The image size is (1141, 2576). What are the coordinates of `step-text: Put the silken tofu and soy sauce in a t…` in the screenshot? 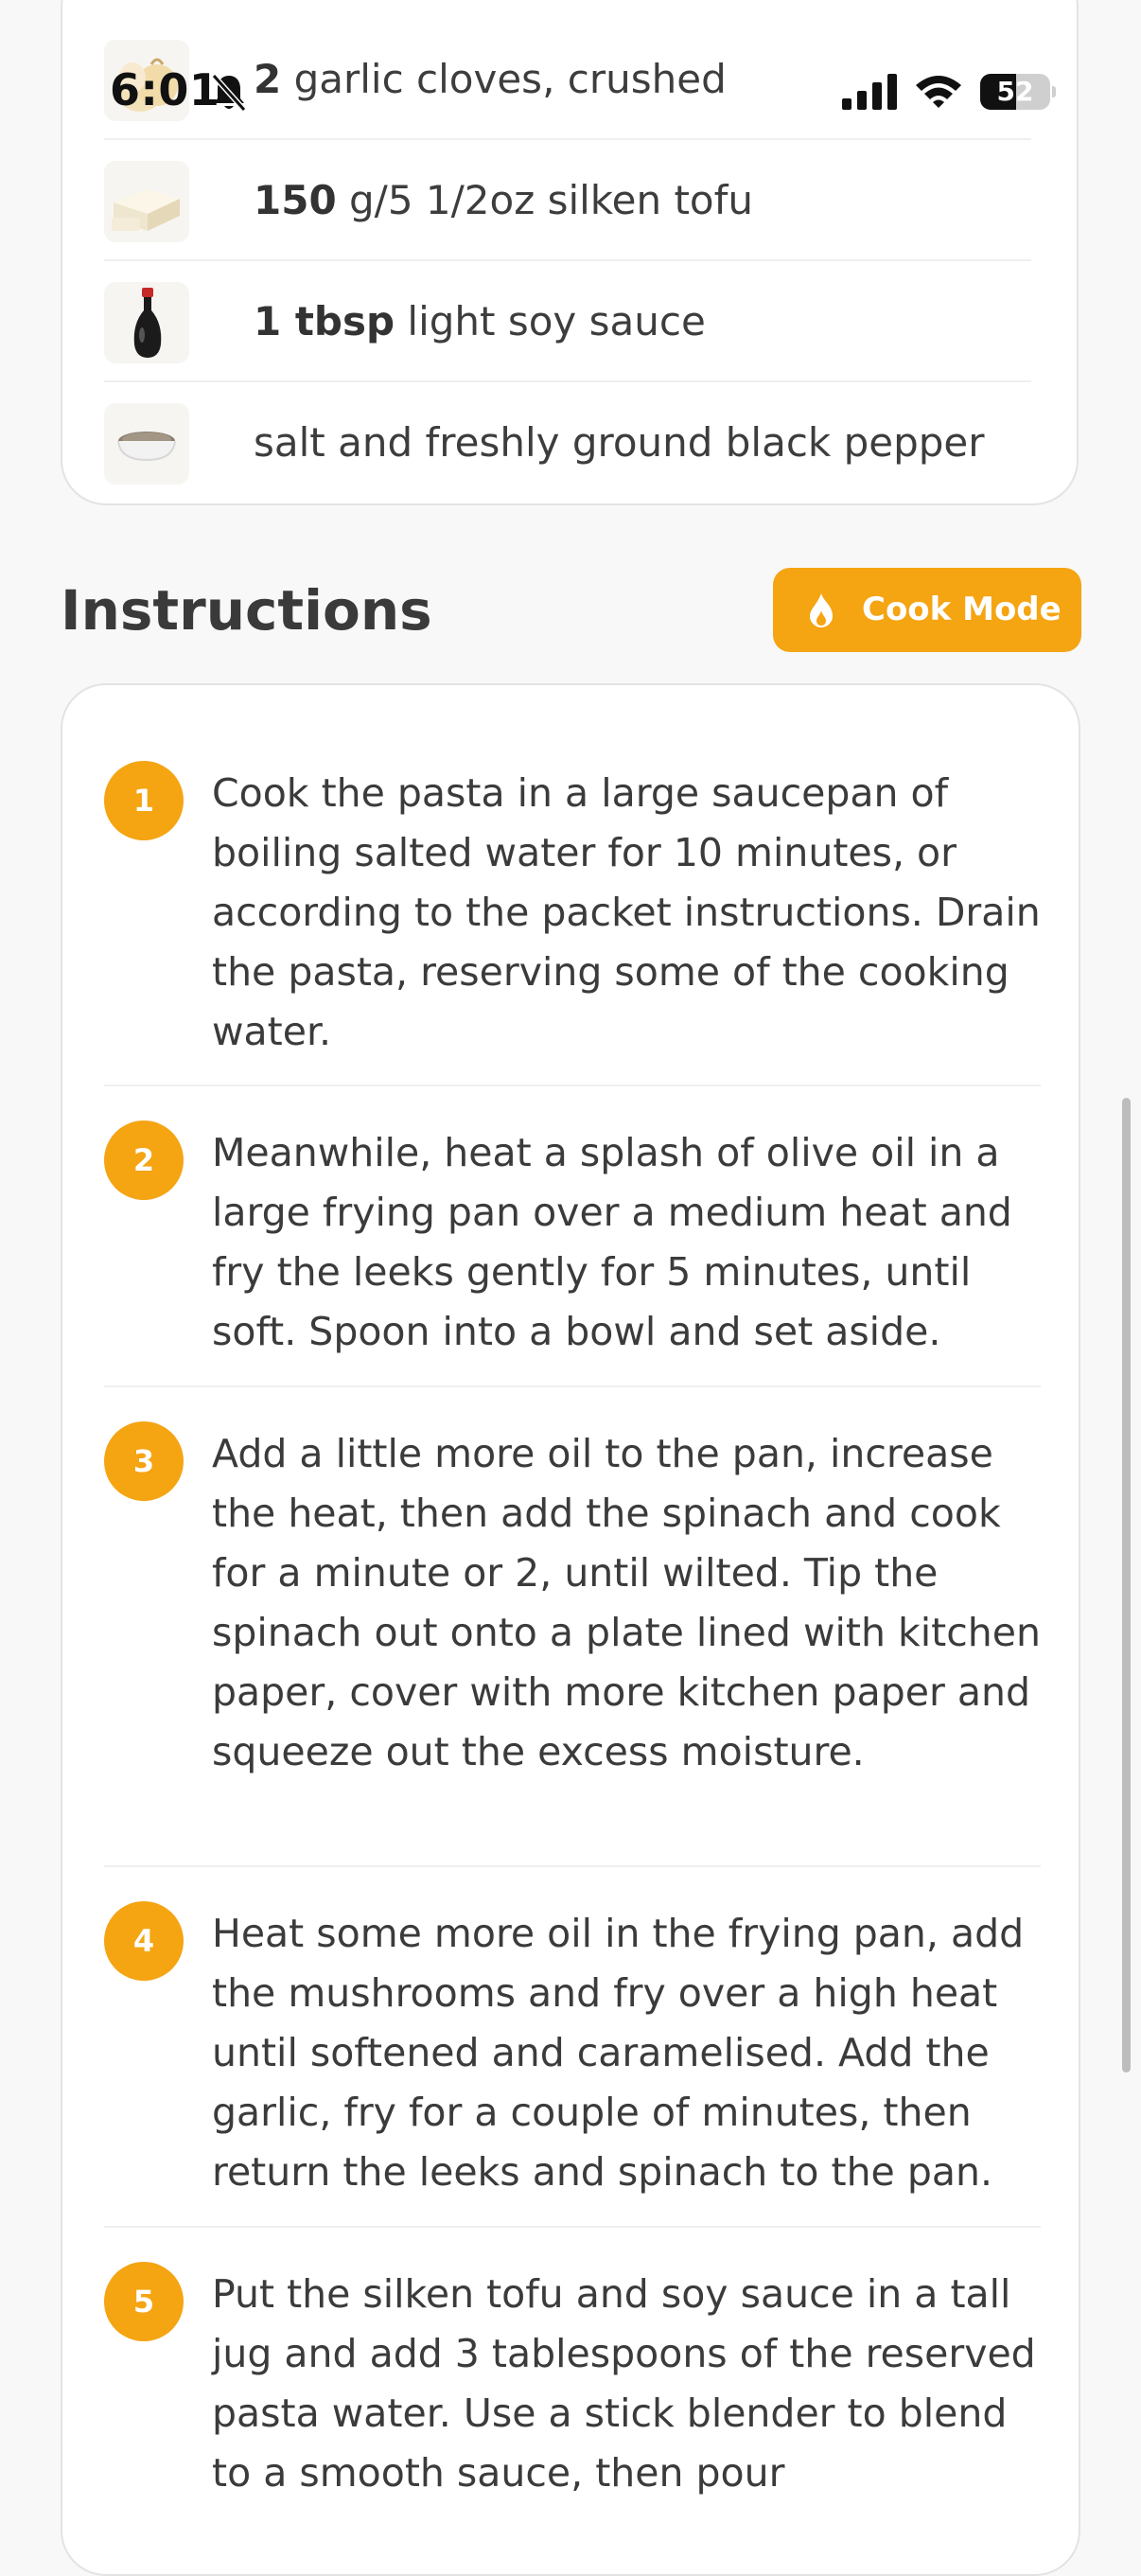 It's located at (624, 2383).